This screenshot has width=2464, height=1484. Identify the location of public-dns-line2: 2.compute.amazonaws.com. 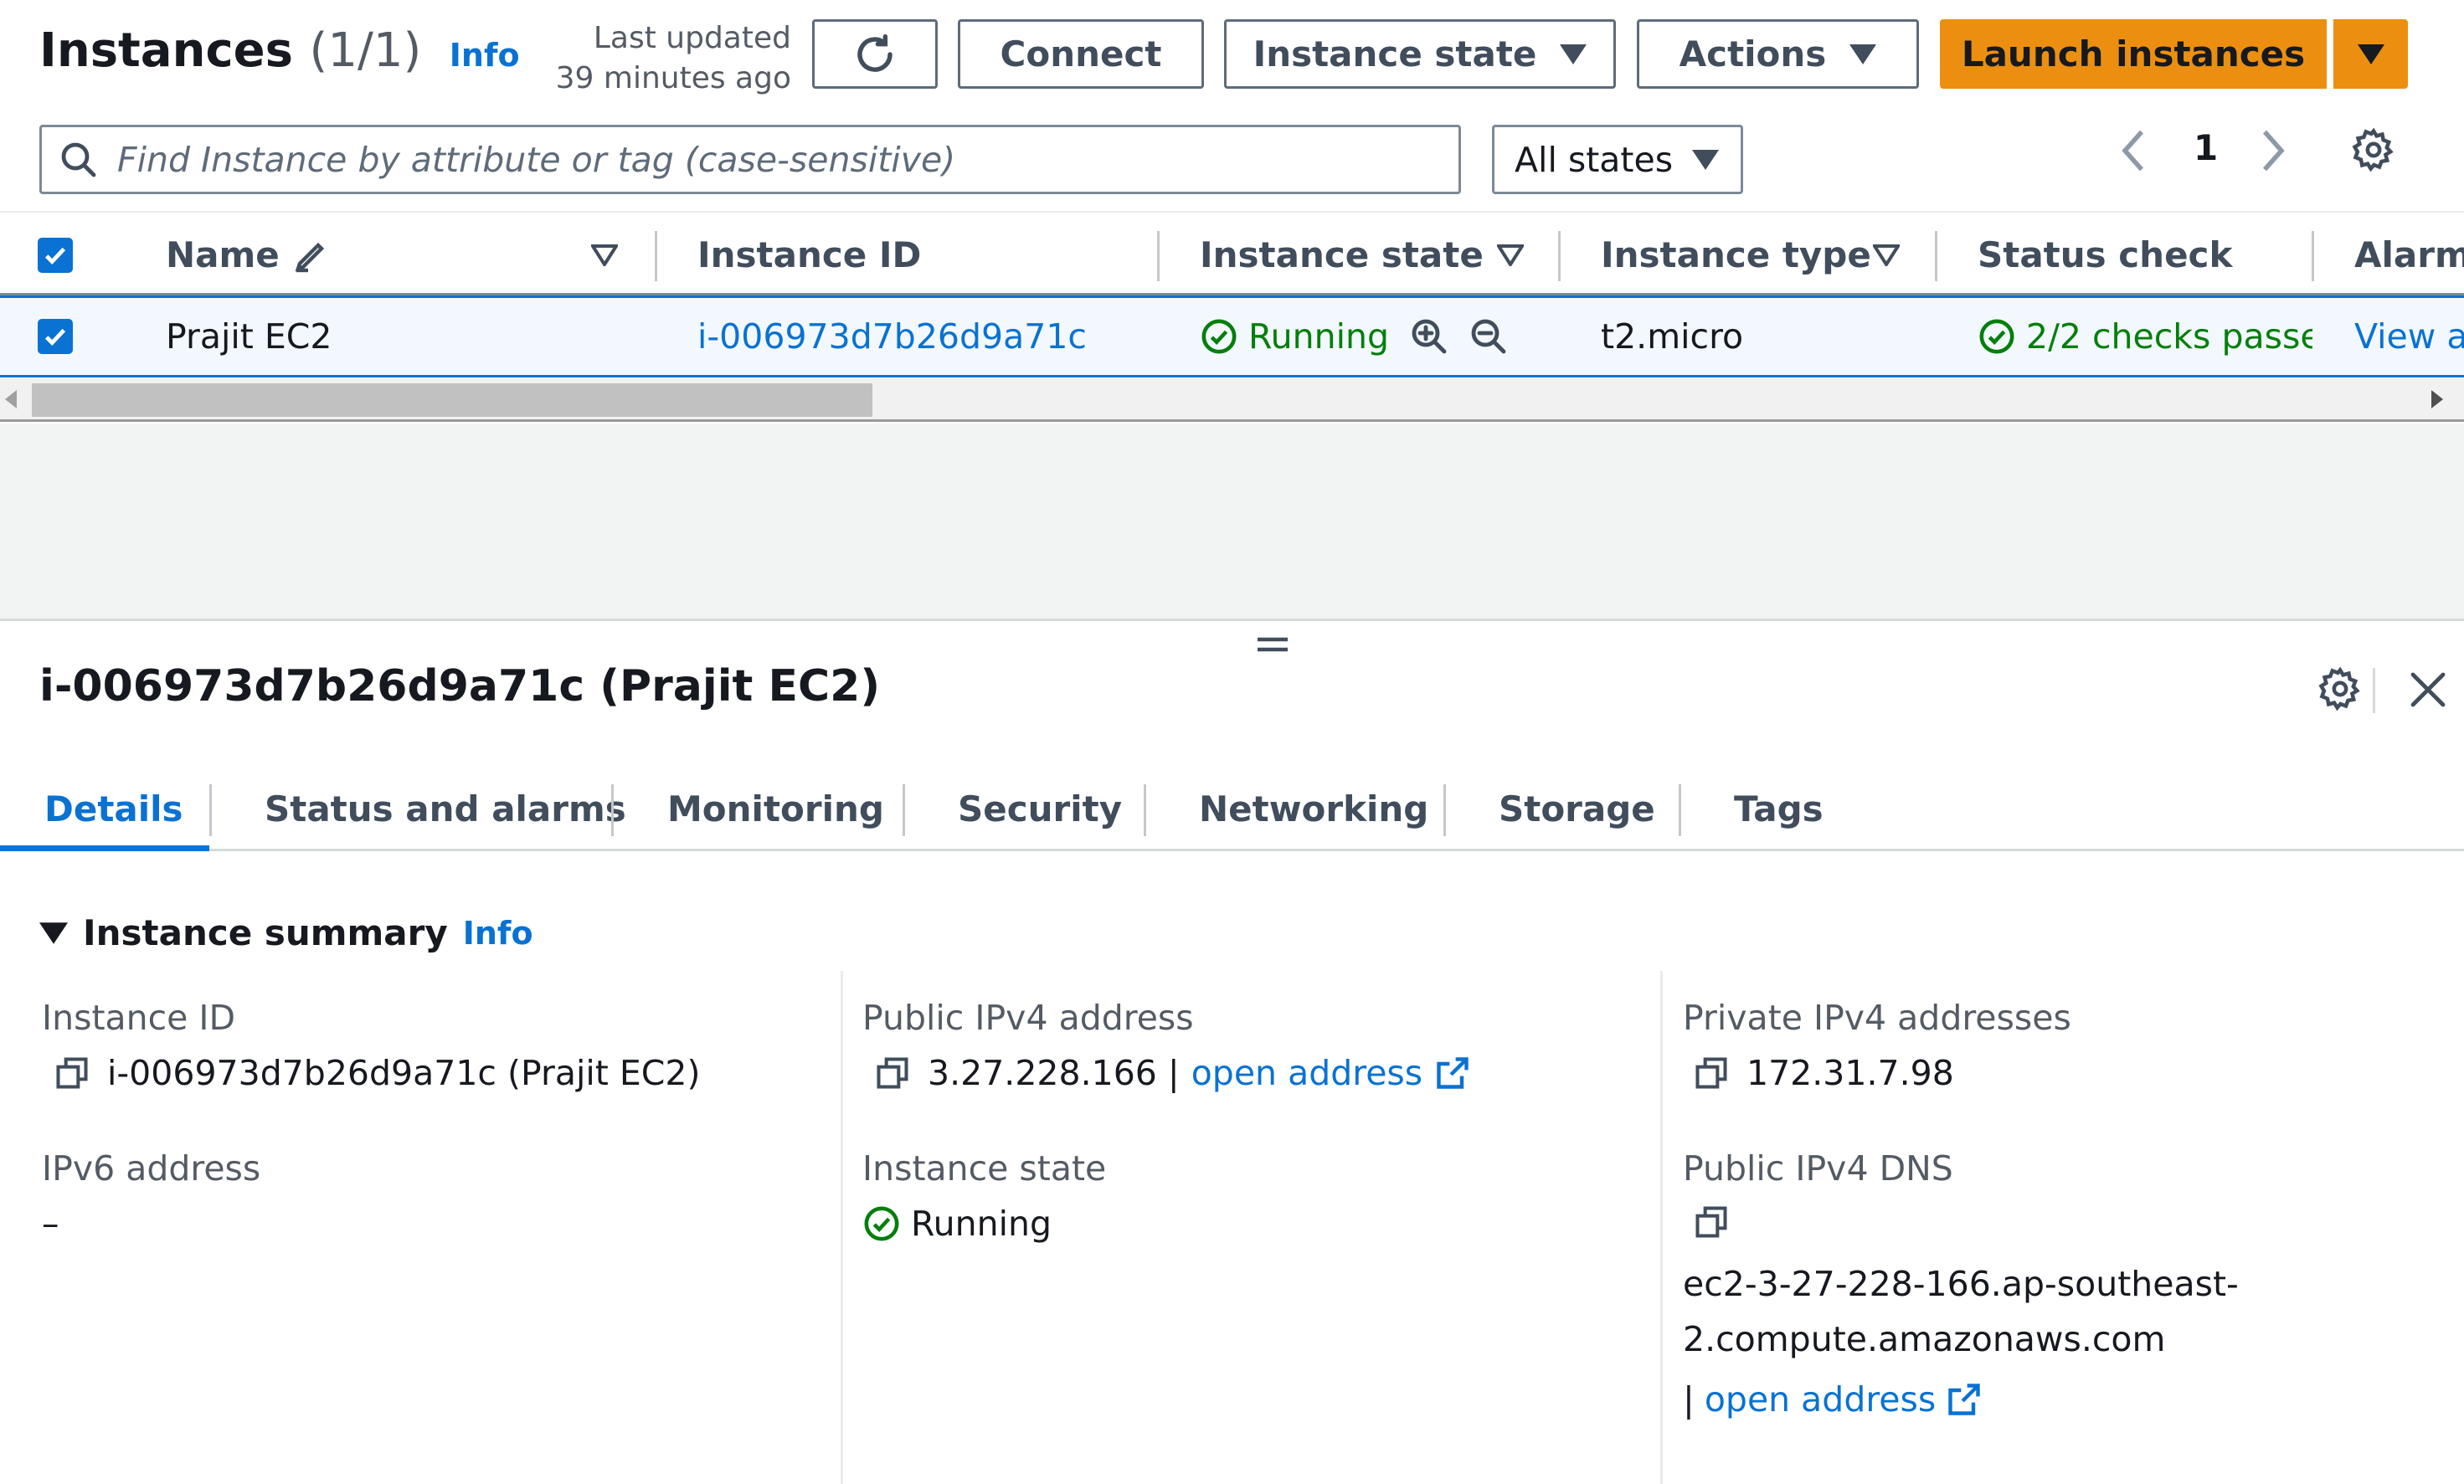
(1924, 1339).